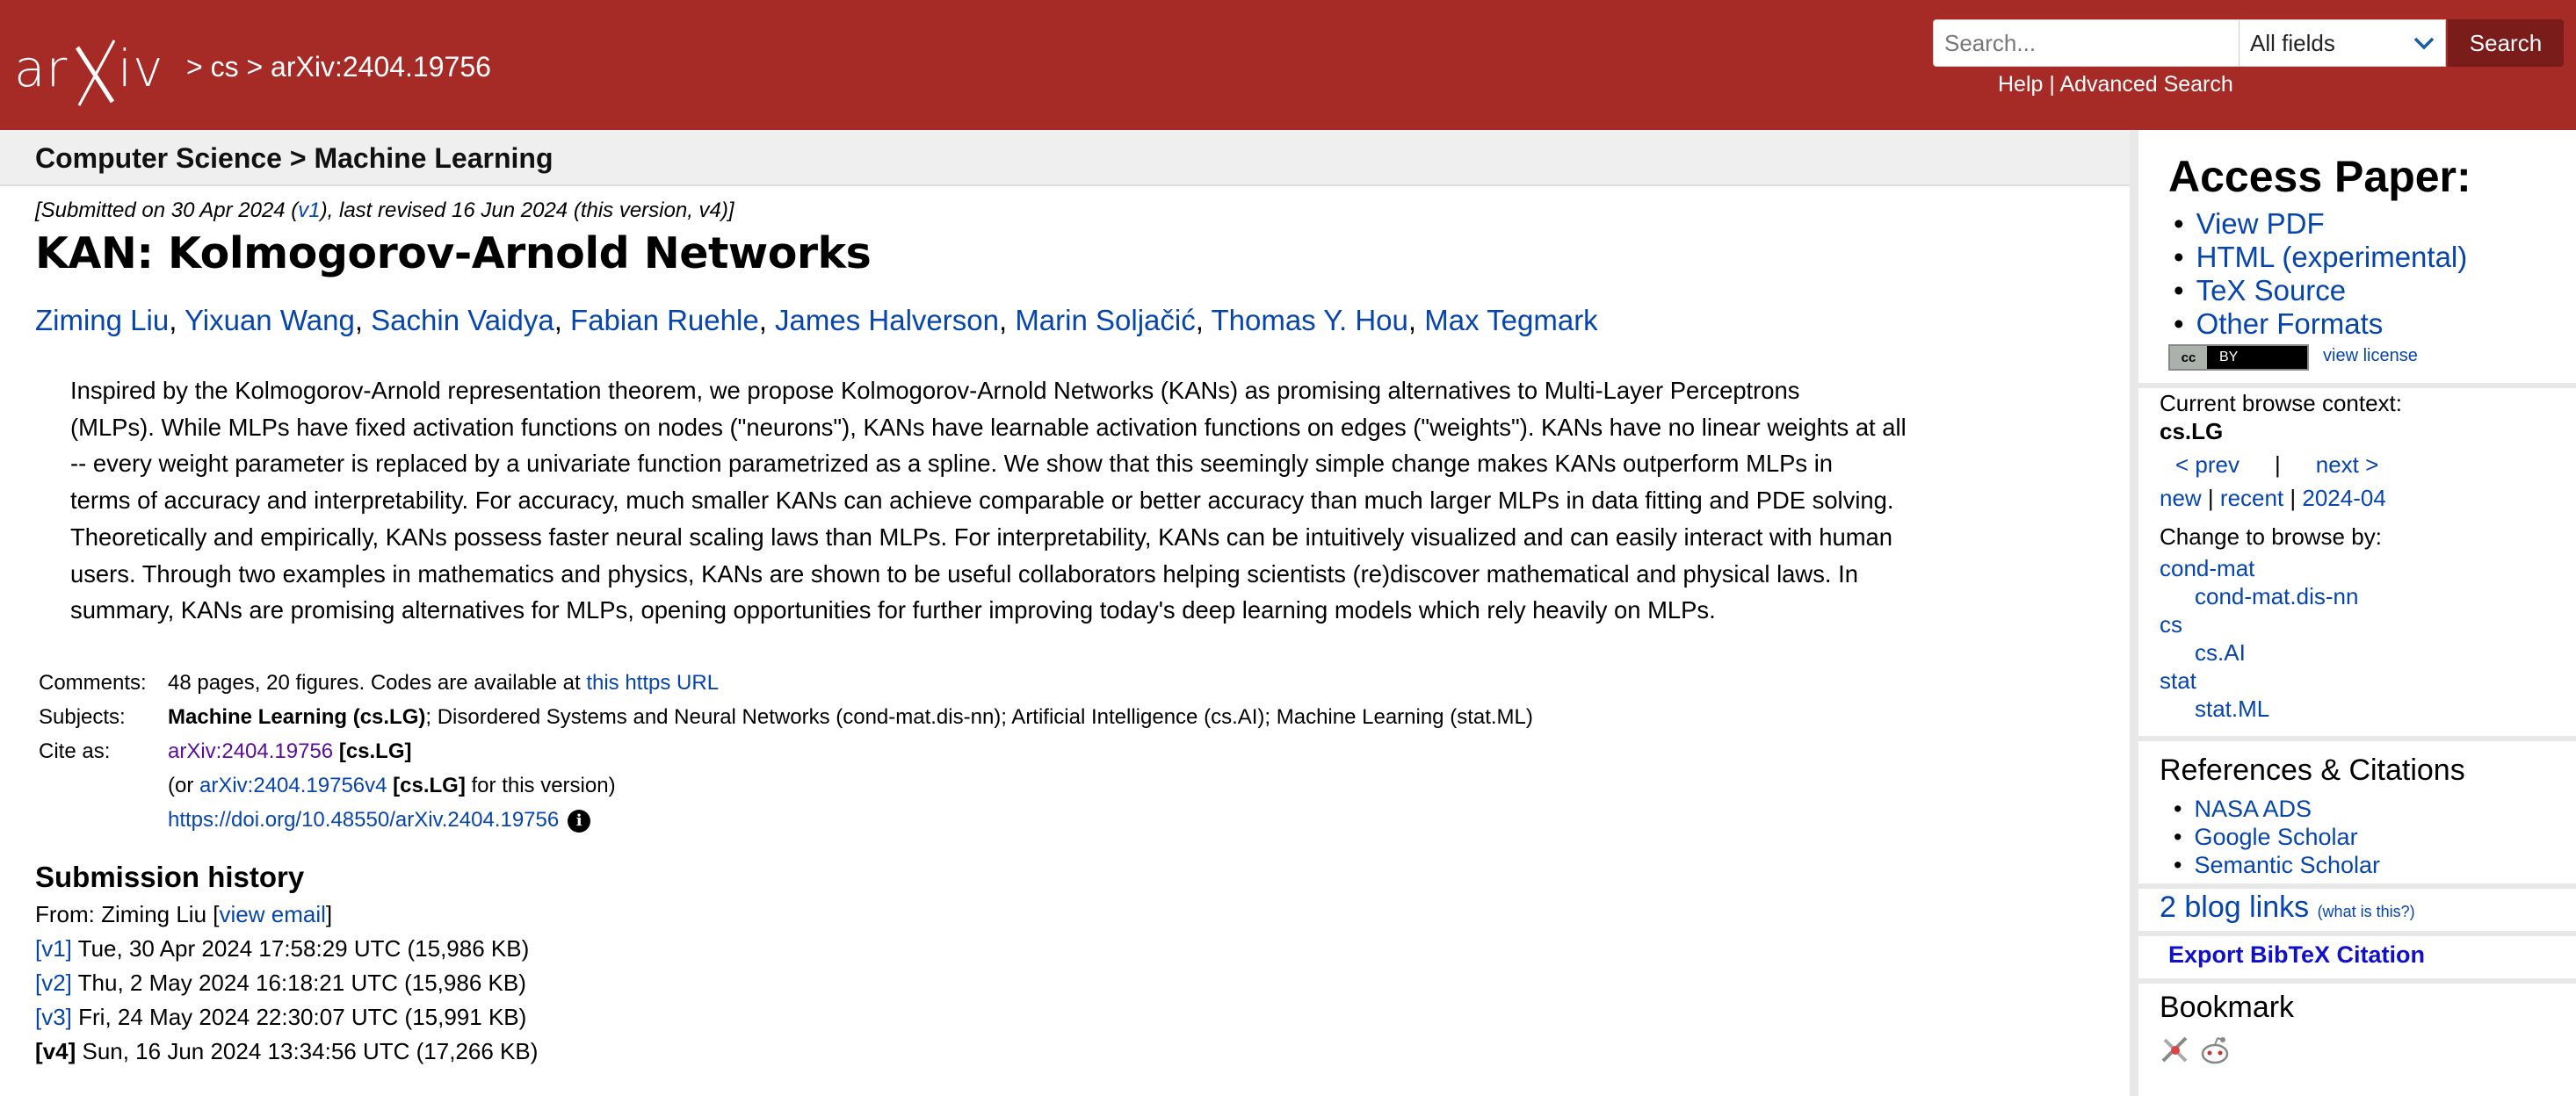 This screenshot has height=1096, width=2576. I want to click on browse-cs-link: cs, so click(2171, 624).